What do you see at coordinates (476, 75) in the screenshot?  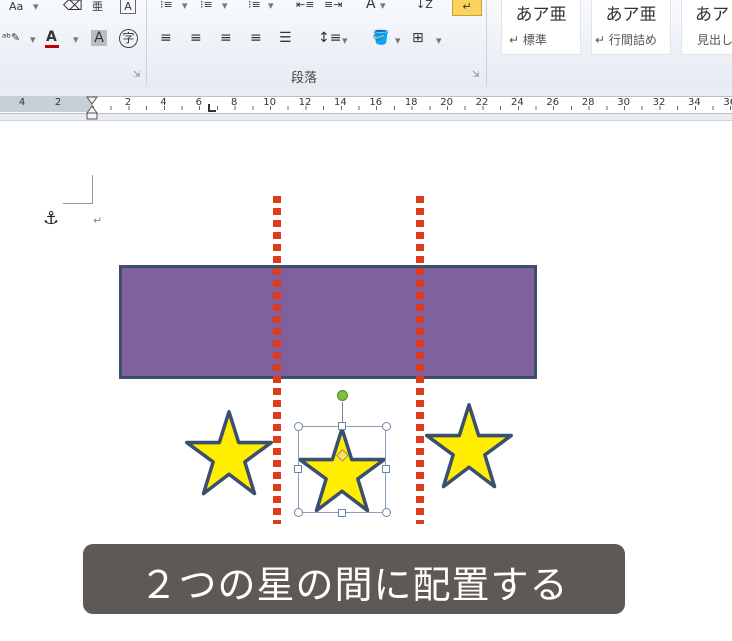 I see `paragraph-dialog-launcher-icon: ⇲` at bounding box center [476, 75].